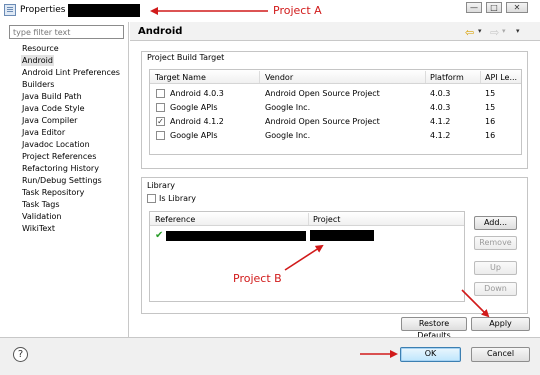  Describe the element at coordinates (326, 219) in the screenshot. I see `column-project: Project` at that location.